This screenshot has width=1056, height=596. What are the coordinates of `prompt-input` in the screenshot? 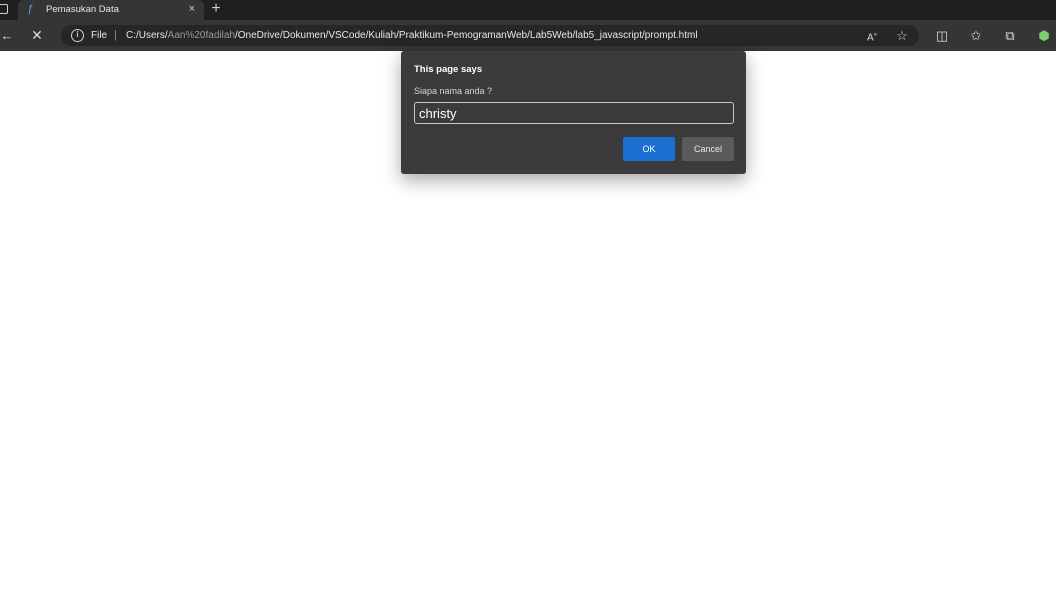 It's located at (574, 113).